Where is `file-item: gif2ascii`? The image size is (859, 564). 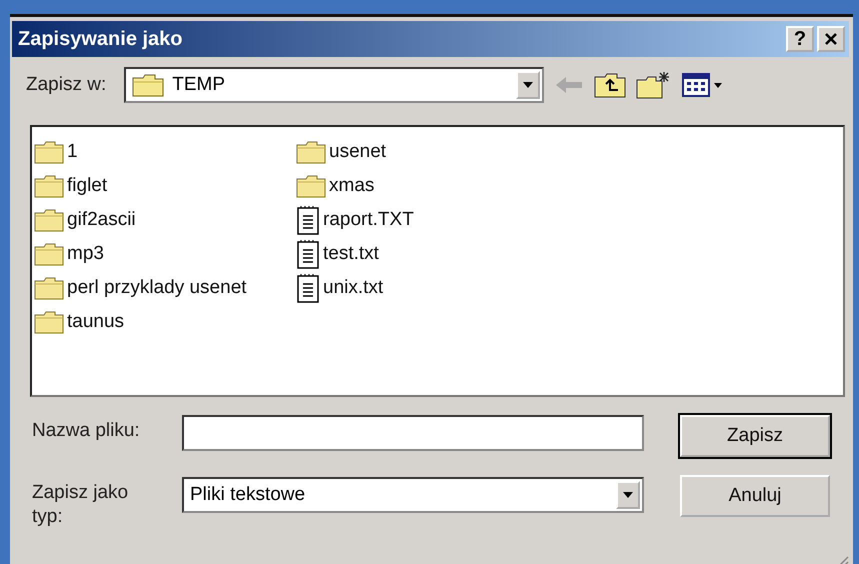
file-item: gif2ascii is located at coordinates (165, 220).